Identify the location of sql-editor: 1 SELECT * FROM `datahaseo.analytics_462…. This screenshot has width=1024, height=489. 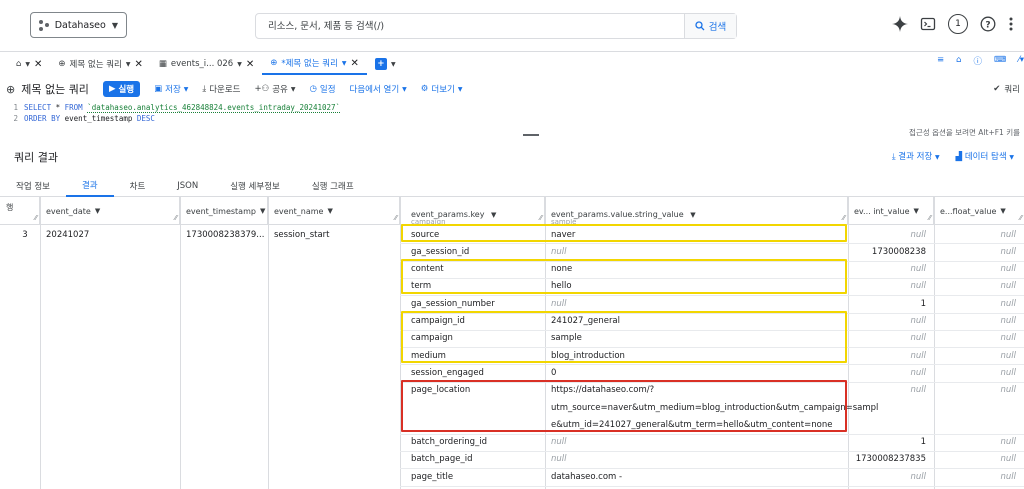
(512, 121).